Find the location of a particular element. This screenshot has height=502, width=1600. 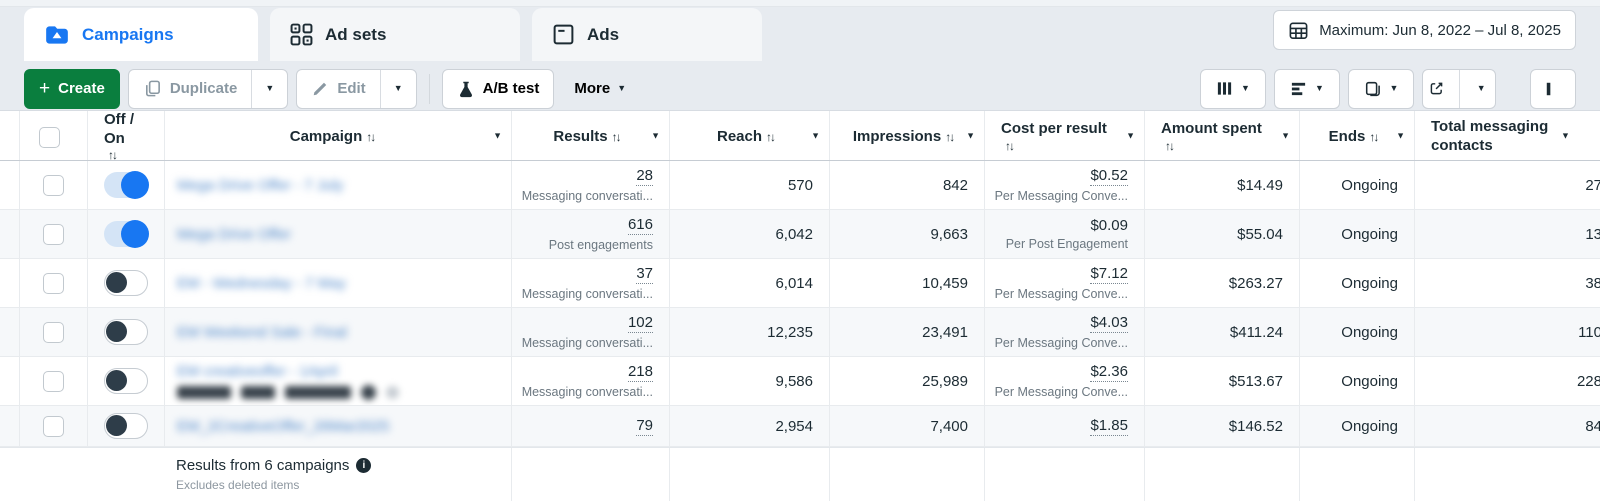

columns-button: ▼ is located at coordinates (1233, 88).